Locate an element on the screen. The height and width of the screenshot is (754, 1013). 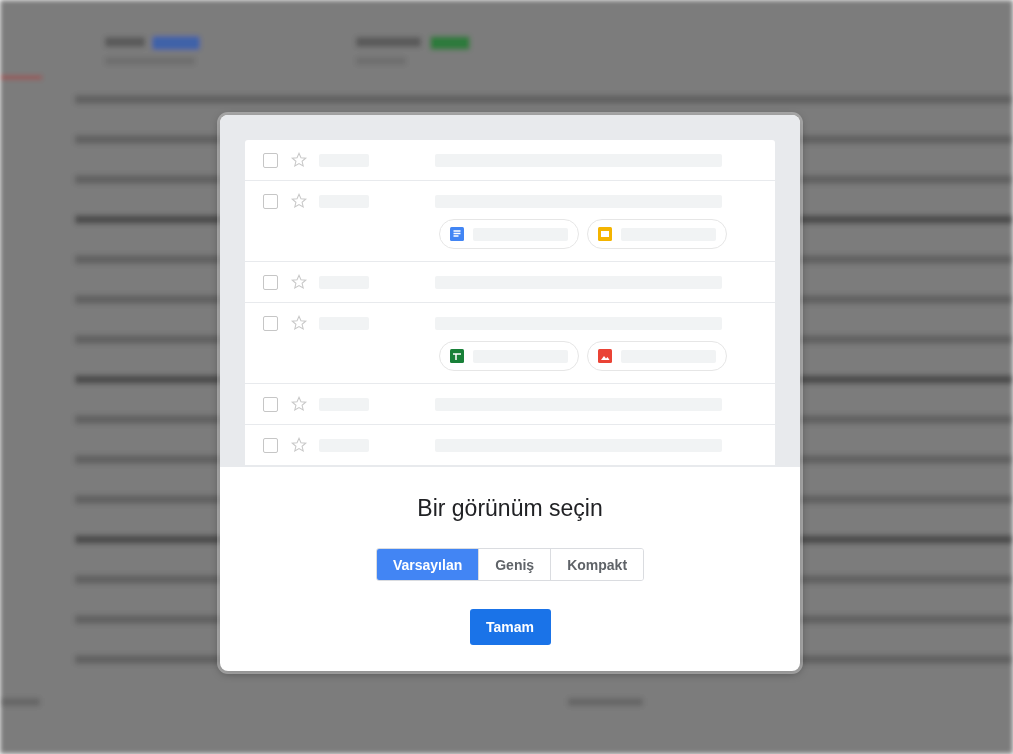
view-option-tab: Varsayılan is located at coordinates (427, 564).